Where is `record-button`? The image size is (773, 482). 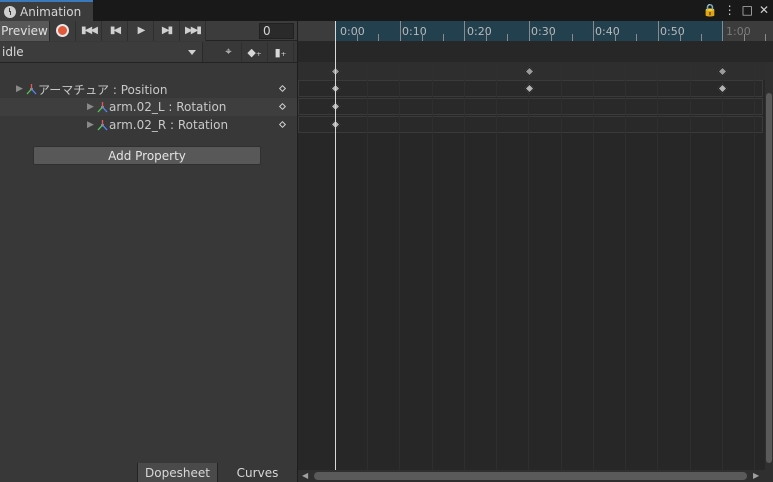
record-button is located at coordinates (63, 30).